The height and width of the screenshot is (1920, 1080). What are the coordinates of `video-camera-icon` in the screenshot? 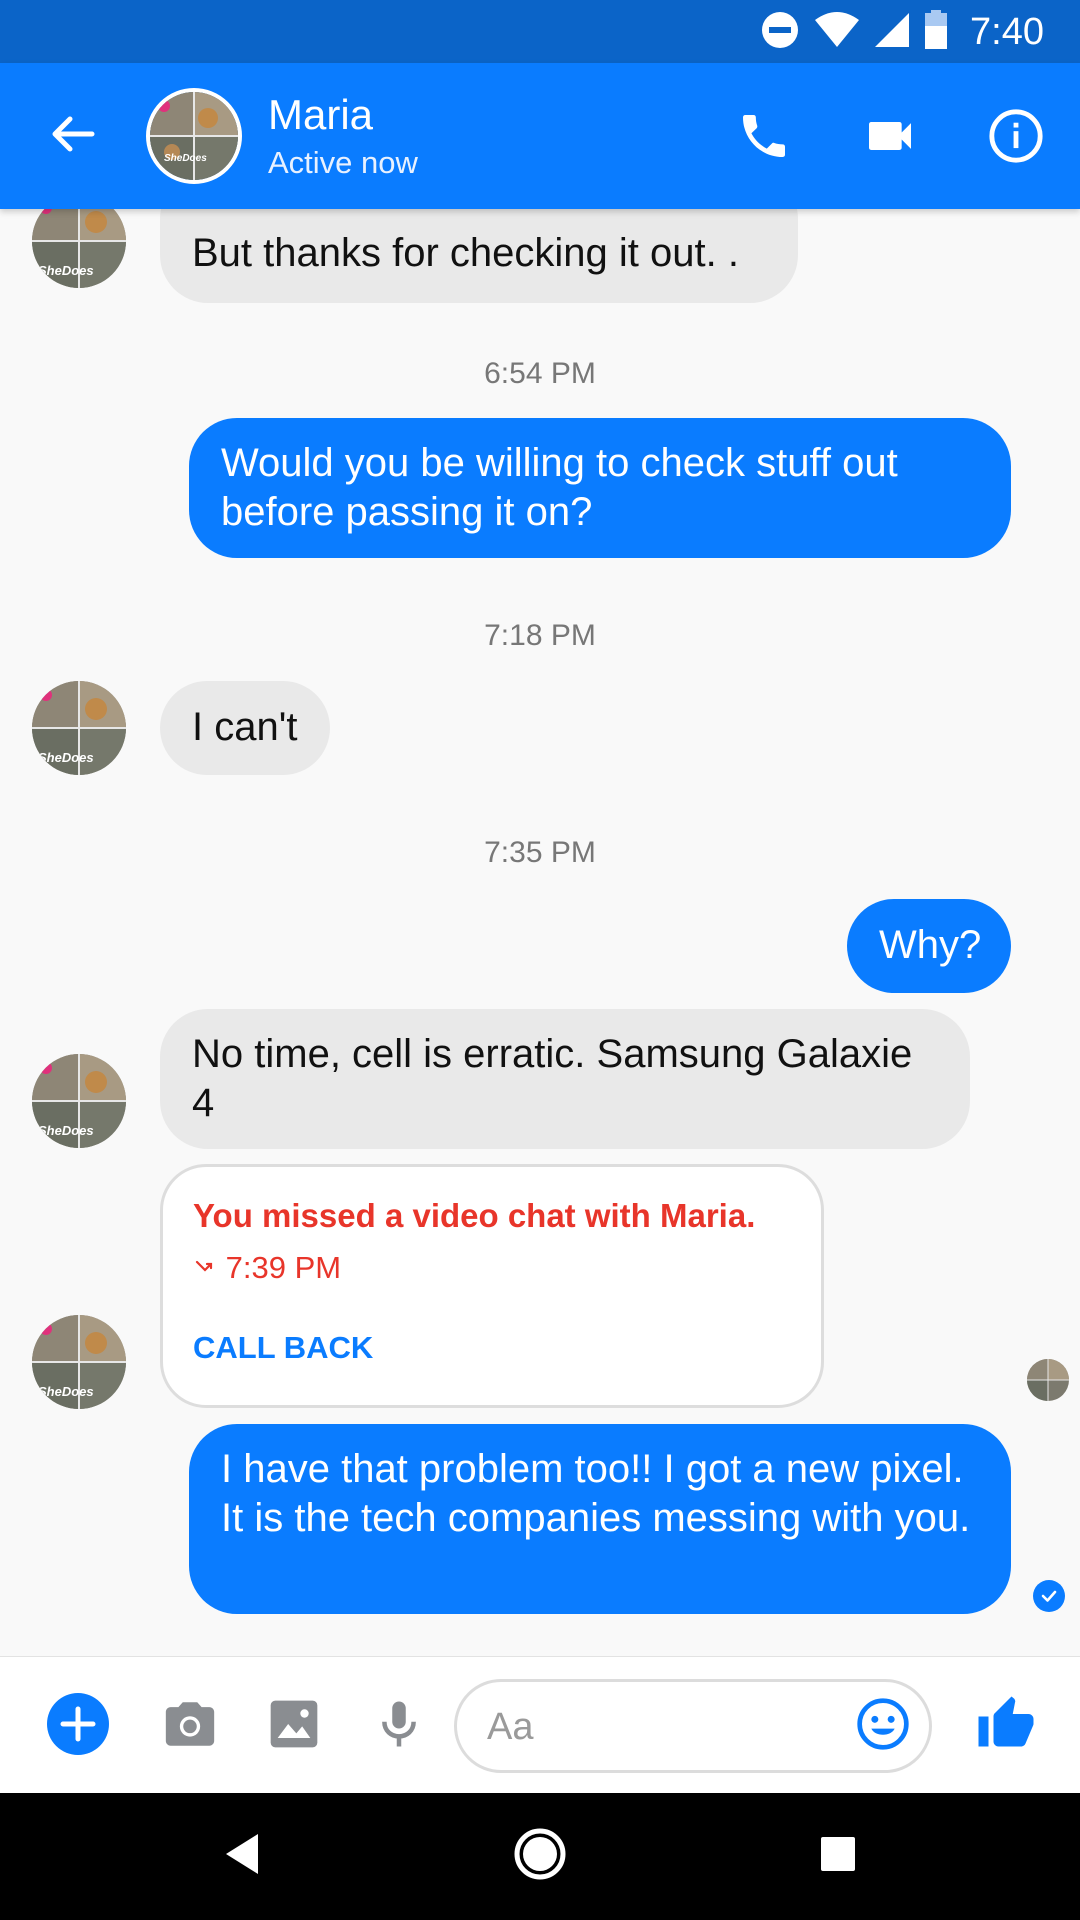 It's located at (890, 138).